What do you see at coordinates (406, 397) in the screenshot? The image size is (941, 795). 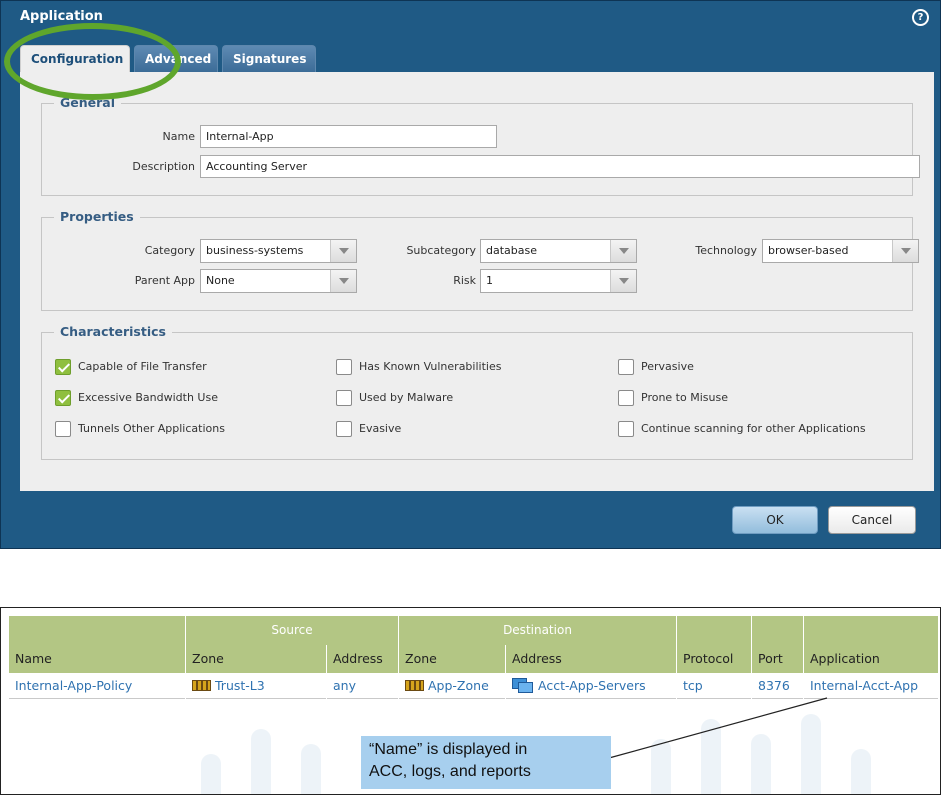 I see `checkbox-label: Used by Malware` at bounding box center [406, 397].